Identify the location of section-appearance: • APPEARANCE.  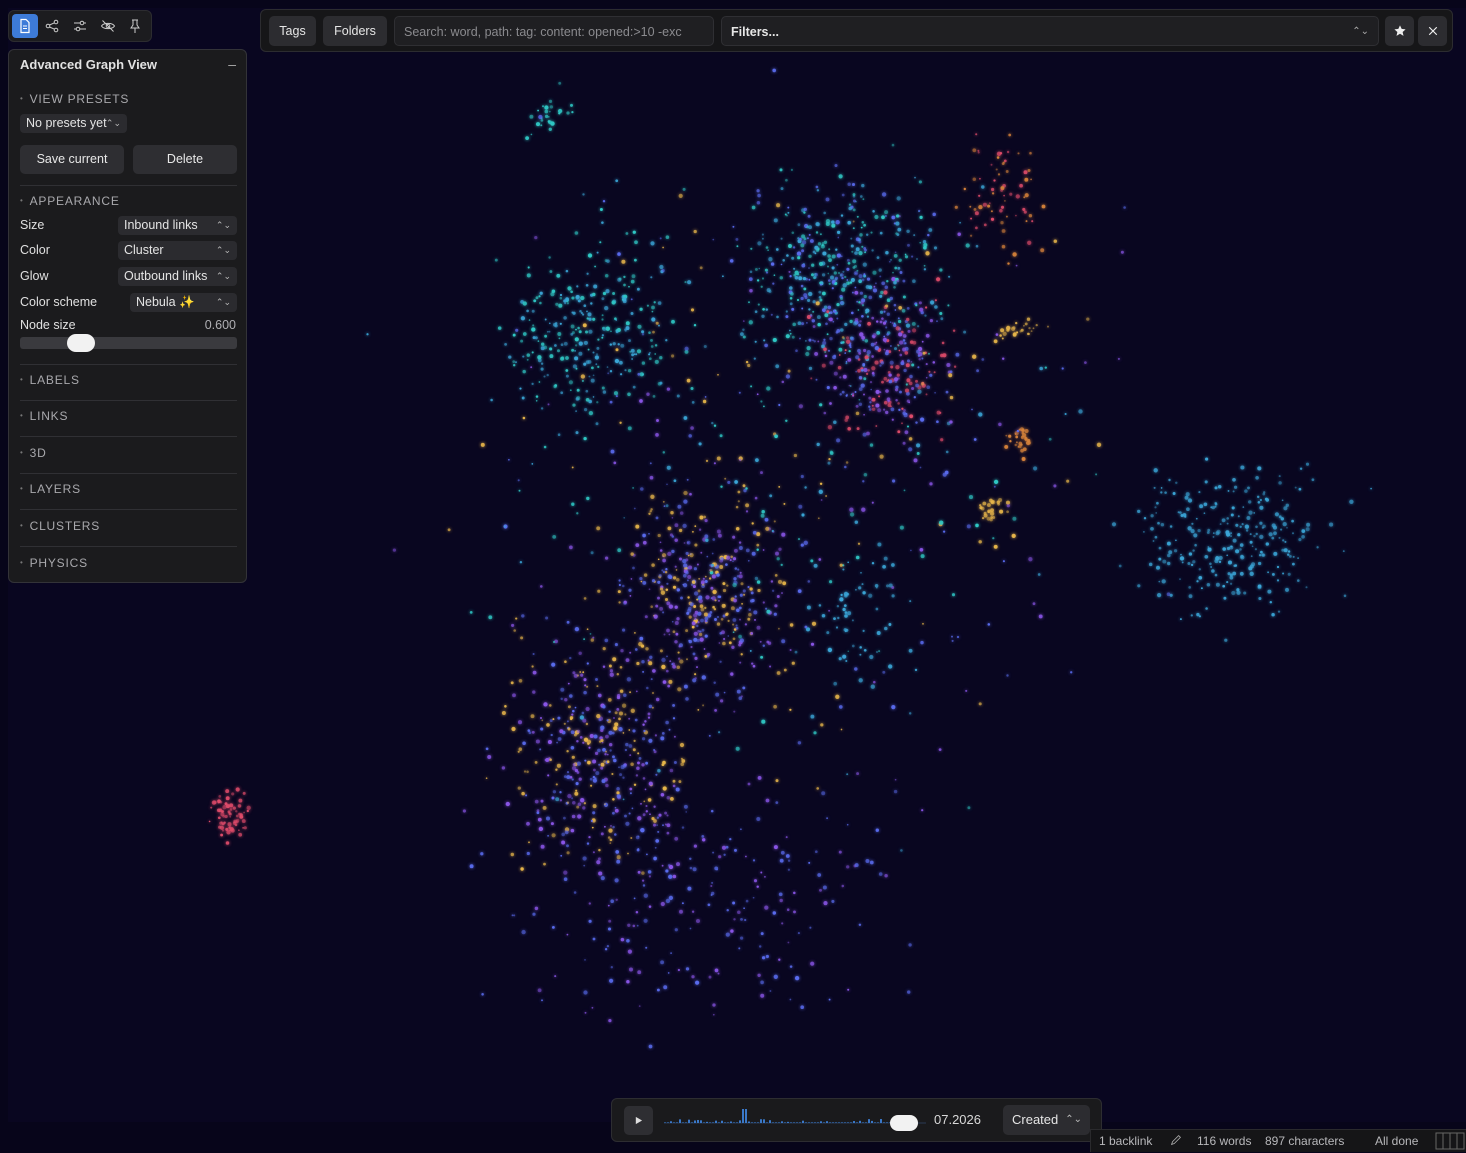
(70, 201).